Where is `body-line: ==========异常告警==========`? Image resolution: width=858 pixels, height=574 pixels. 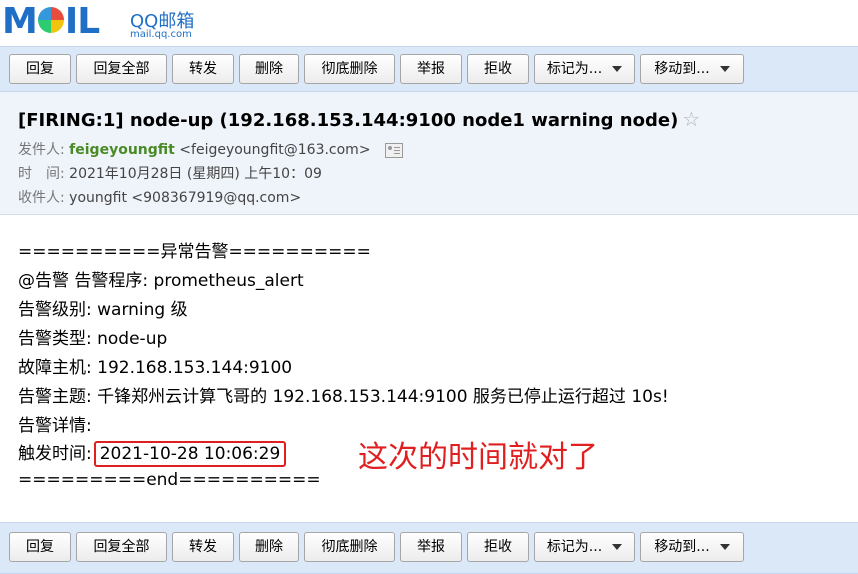
body-line: ==========异常告警========== is located at coordinates (194, 252).